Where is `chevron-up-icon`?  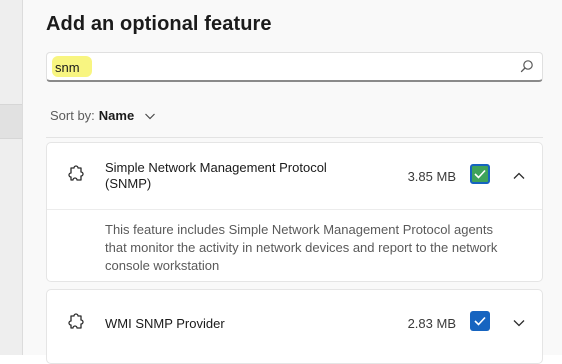
chevron-up-icon is located at coordinates (519, 176).